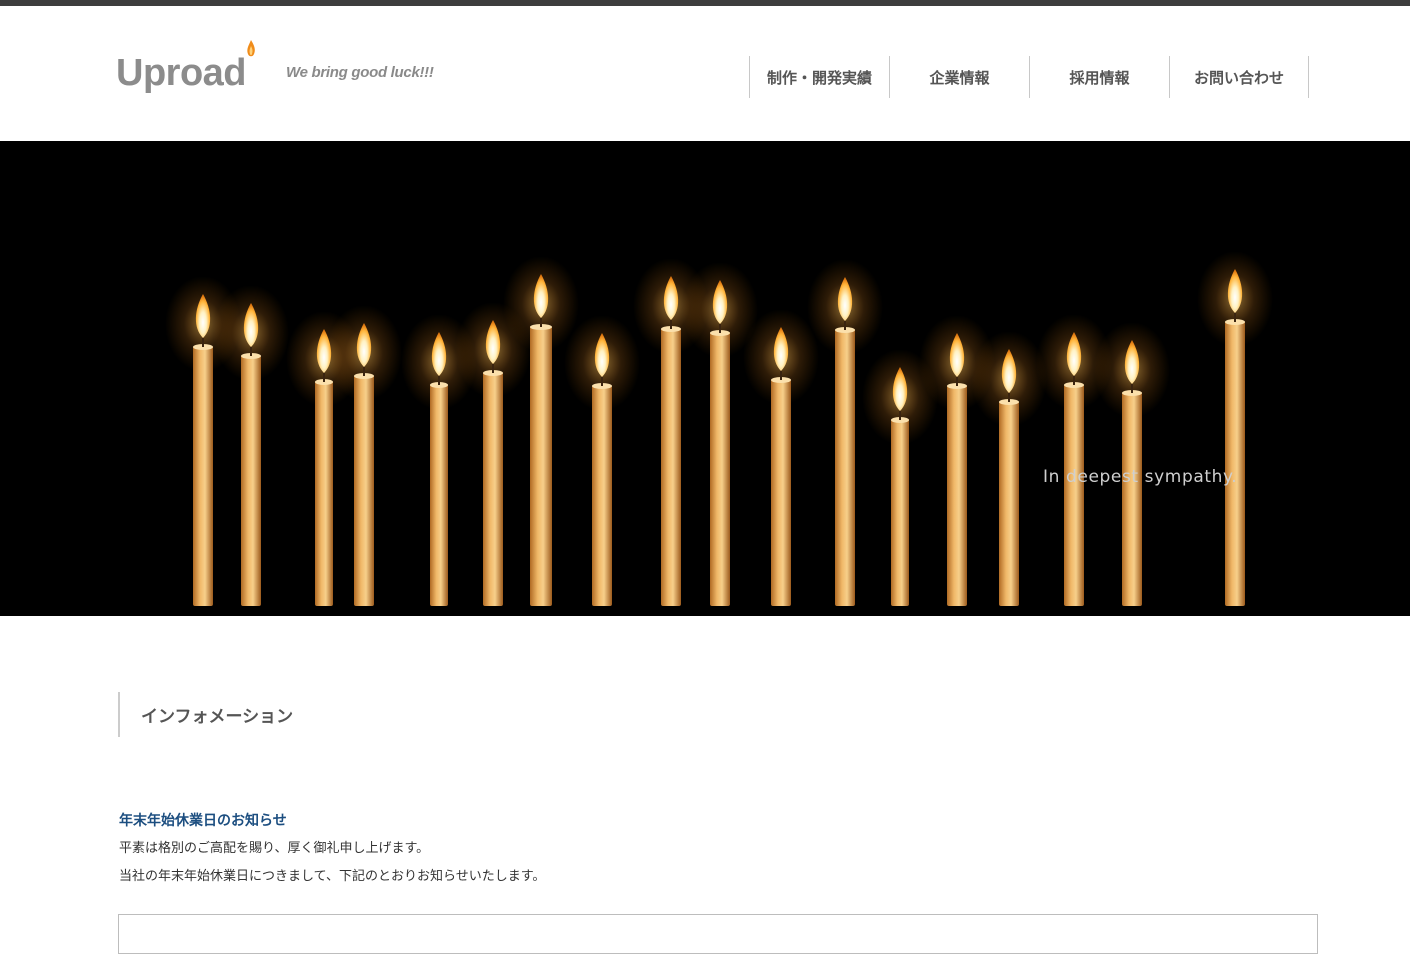 The width and height of the screenshot is (1410, 954). What do you see at coordinates (360, 72) in the screenshot?
I see `tagline: We bring good luck!!!` at bounding box center [360, 72].